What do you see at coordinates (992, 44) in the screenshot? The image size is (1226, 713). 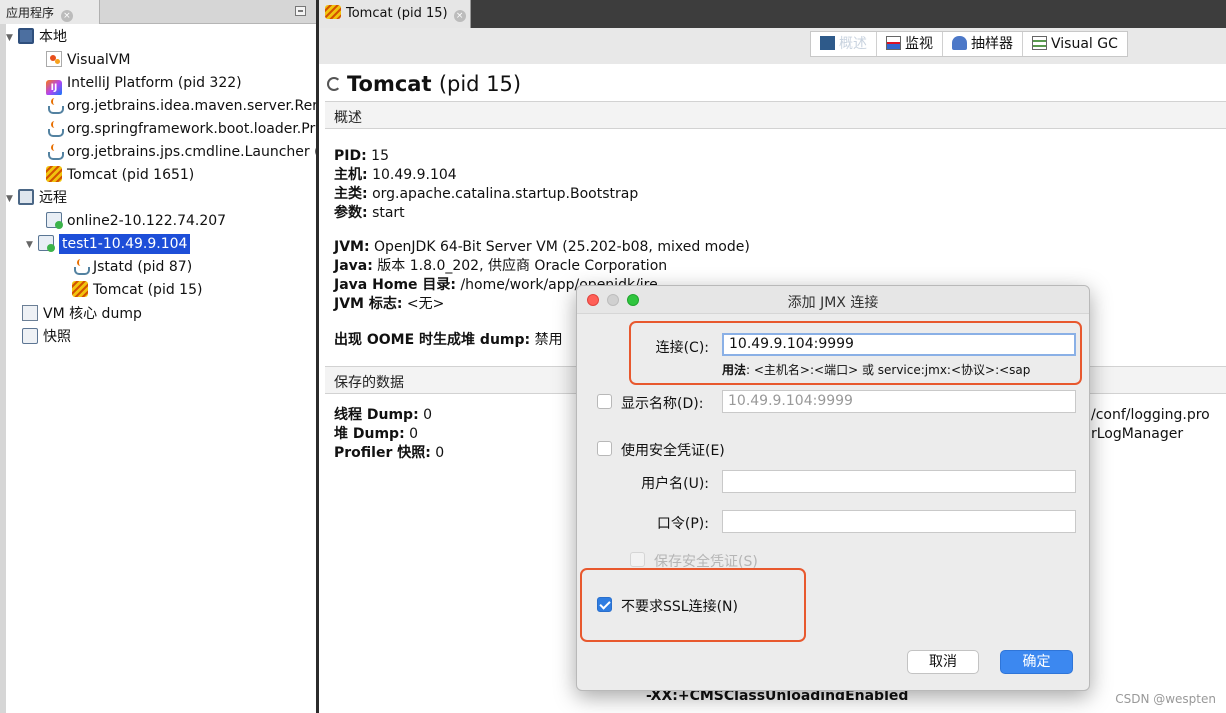 I see `tab-label: 抽样器` at bounding box center [992, 44].